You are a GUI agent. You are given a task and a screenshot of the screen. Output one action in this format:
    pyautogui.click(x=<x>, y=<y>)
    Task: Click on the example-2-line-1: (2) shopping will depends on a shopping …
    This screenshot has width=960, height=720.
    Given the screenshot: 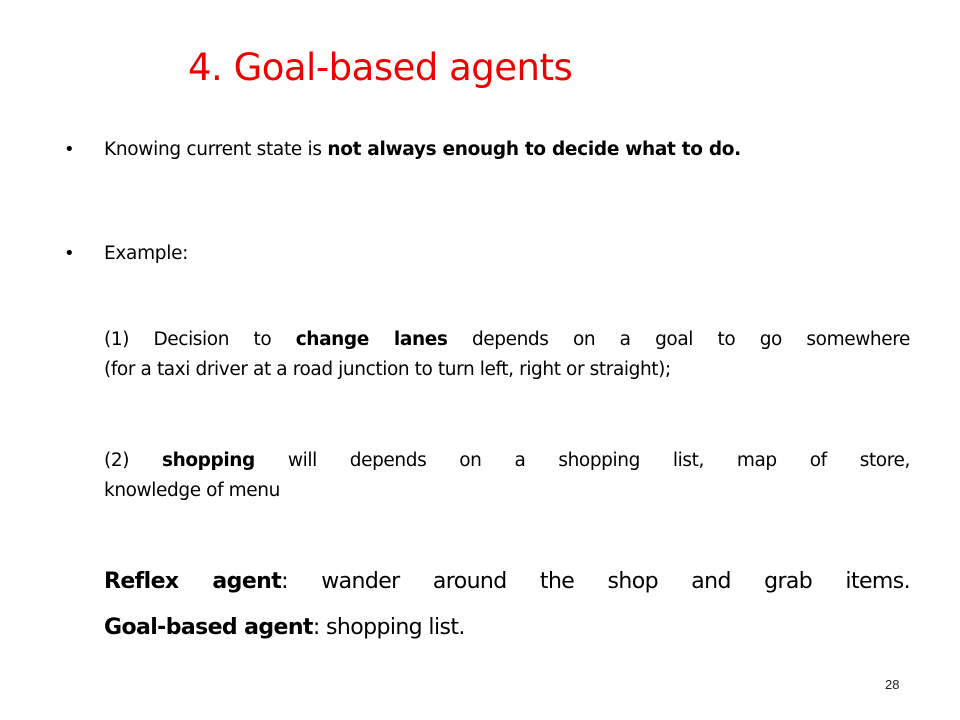 What is the action you would take?
    pyautogui.click(x=507, y=460)
    